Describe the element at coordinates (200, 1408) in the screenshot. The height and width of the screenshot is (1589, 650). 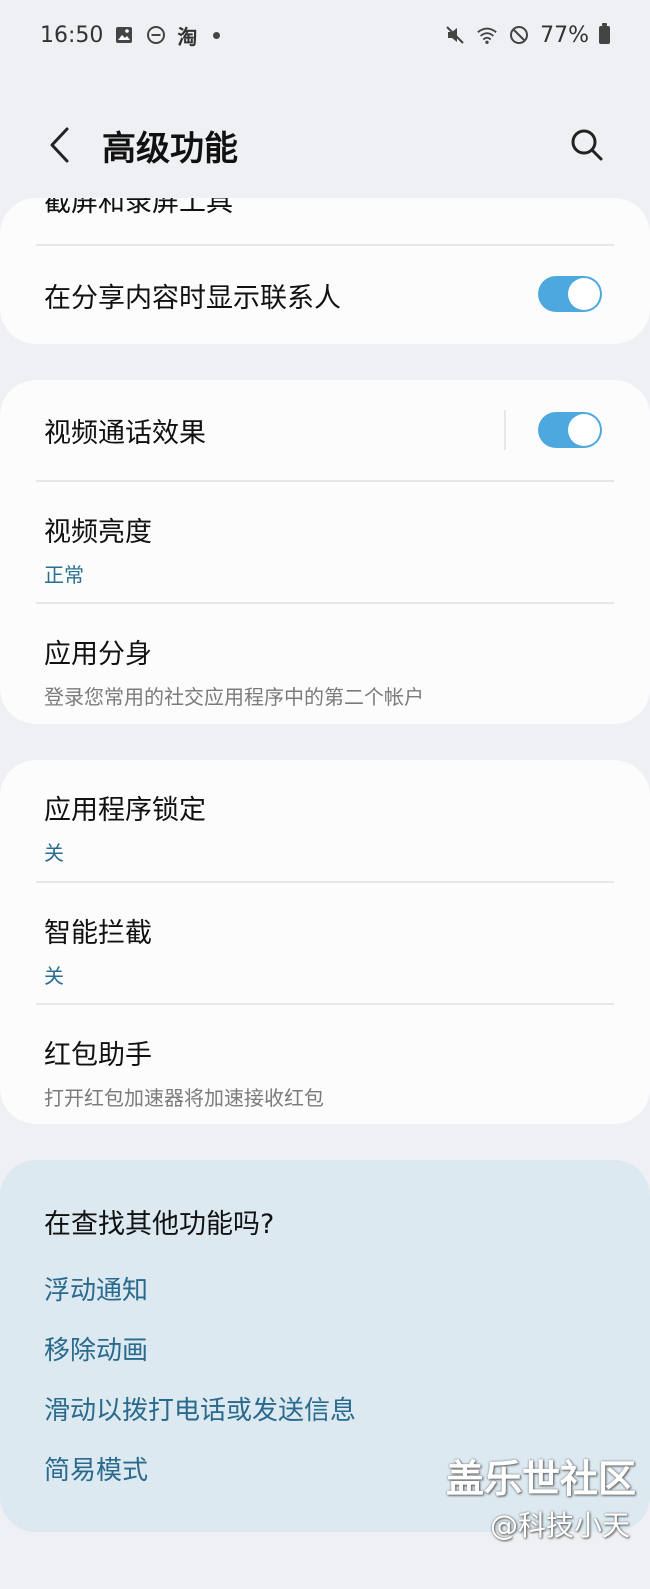
I see `link-swipe-to-call: 滑动以拨打电话或发送信息` at that location.